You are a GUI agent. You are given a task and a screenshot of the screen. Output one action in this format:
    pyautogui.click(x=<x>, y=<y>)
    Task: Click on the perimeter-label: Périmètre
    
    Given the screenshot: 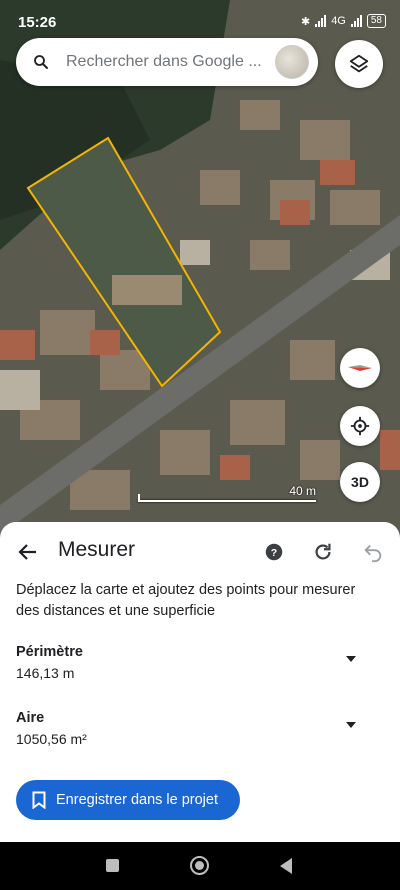 What is the action you would take?
    pyautogui.click(x=49, y=652)
    